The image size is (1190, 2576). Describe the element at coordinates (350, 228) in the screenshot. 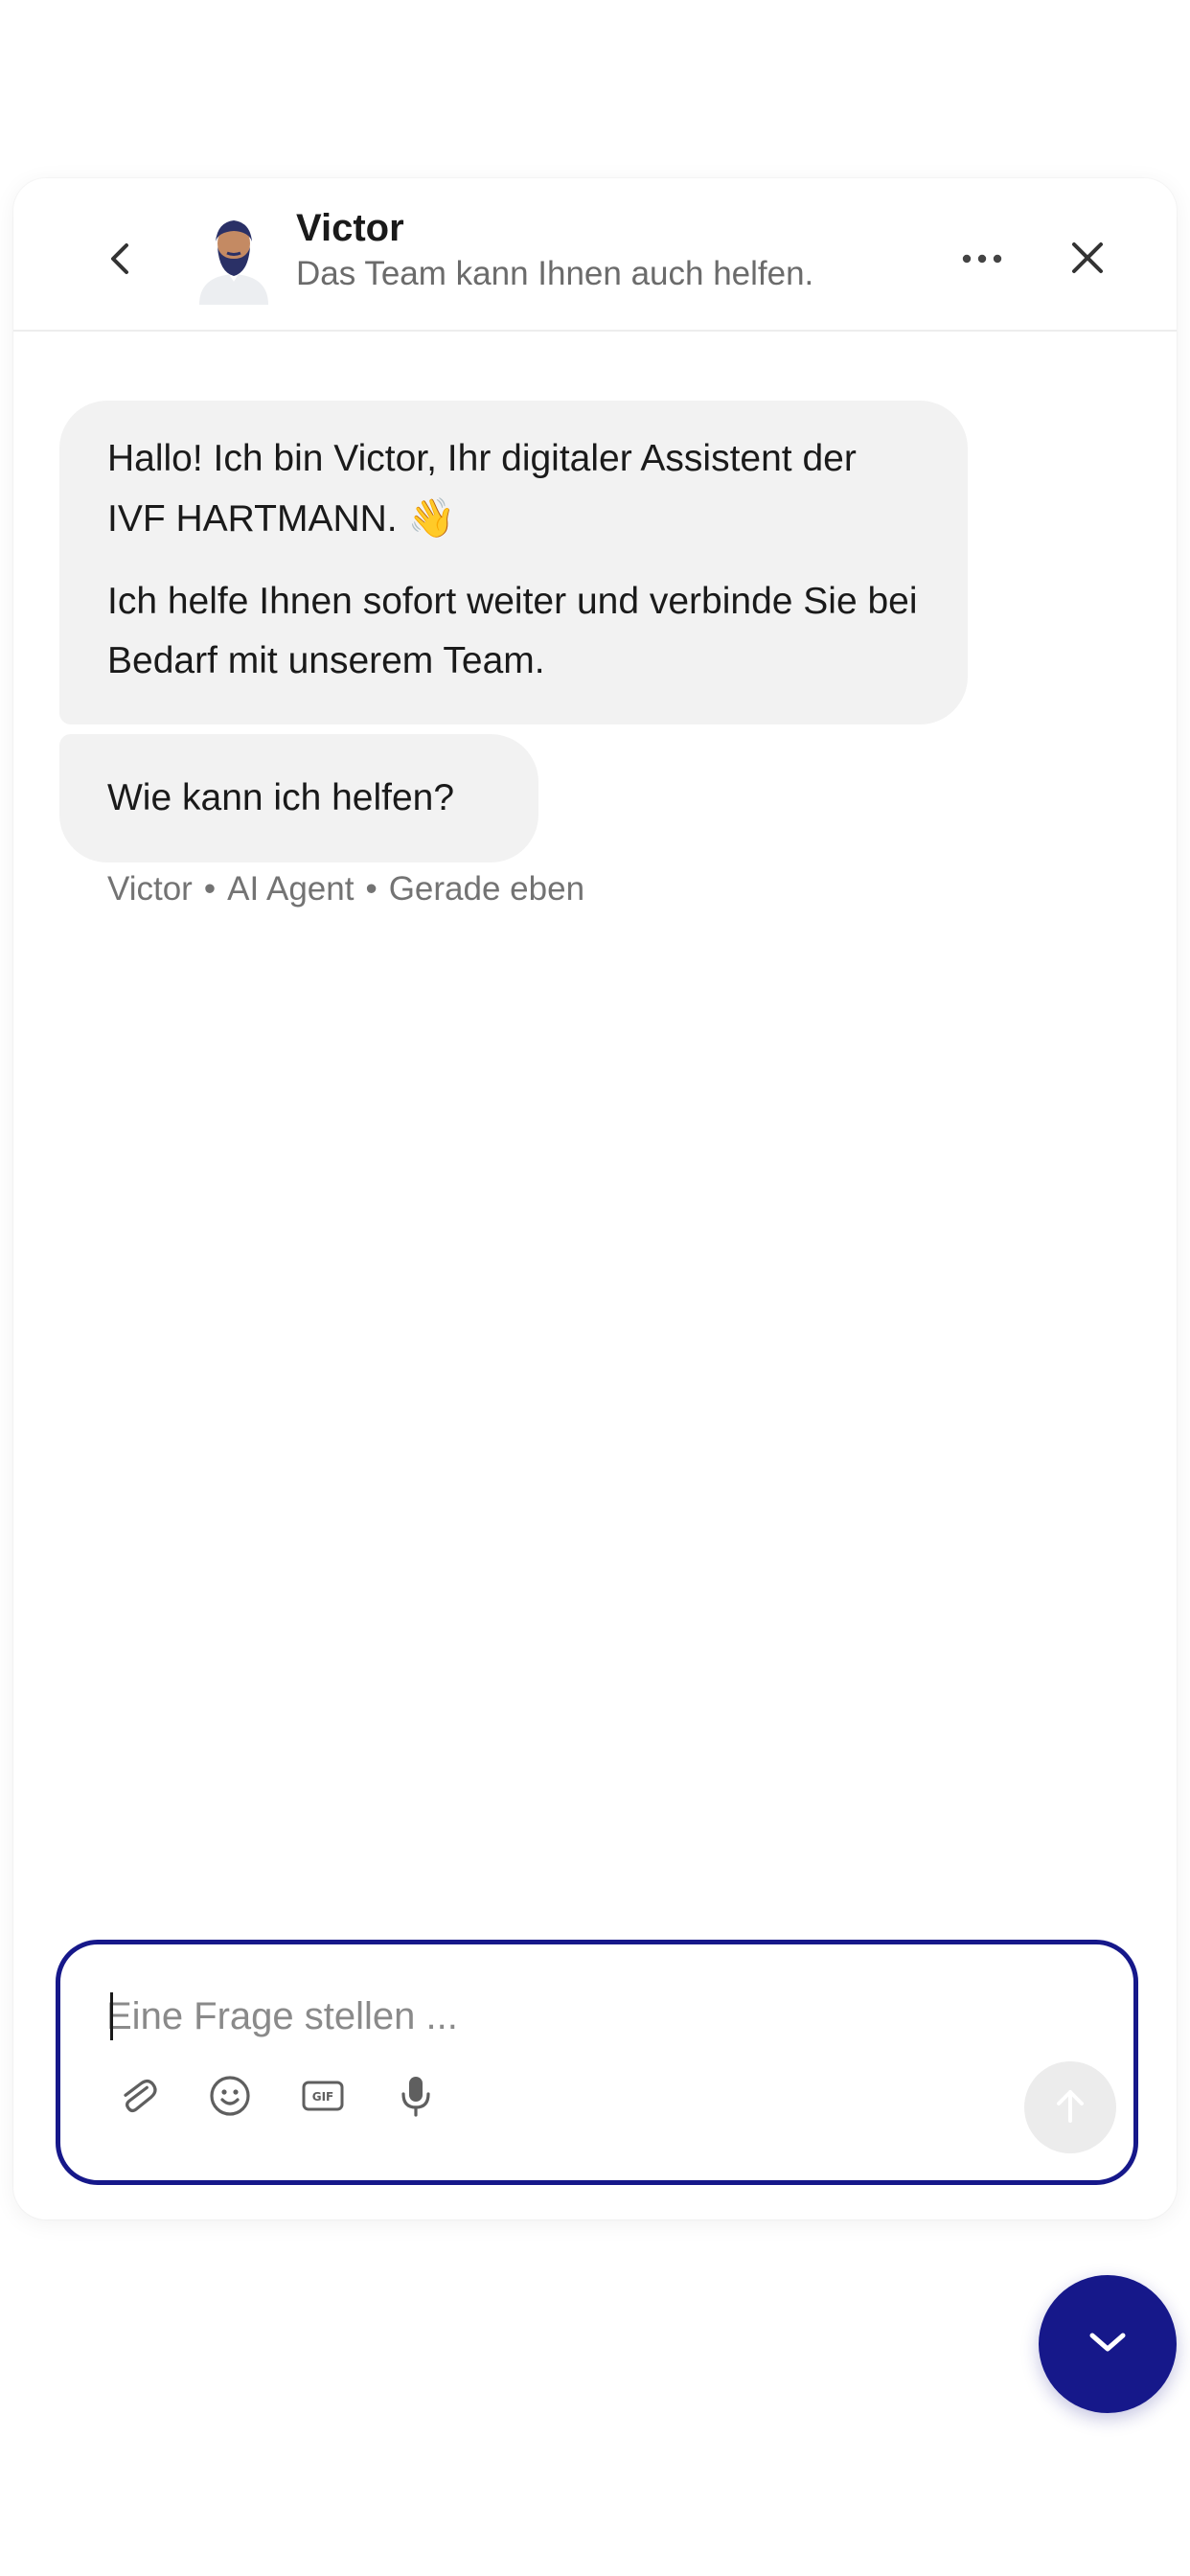

I see `agent-name: Victor` at that location.